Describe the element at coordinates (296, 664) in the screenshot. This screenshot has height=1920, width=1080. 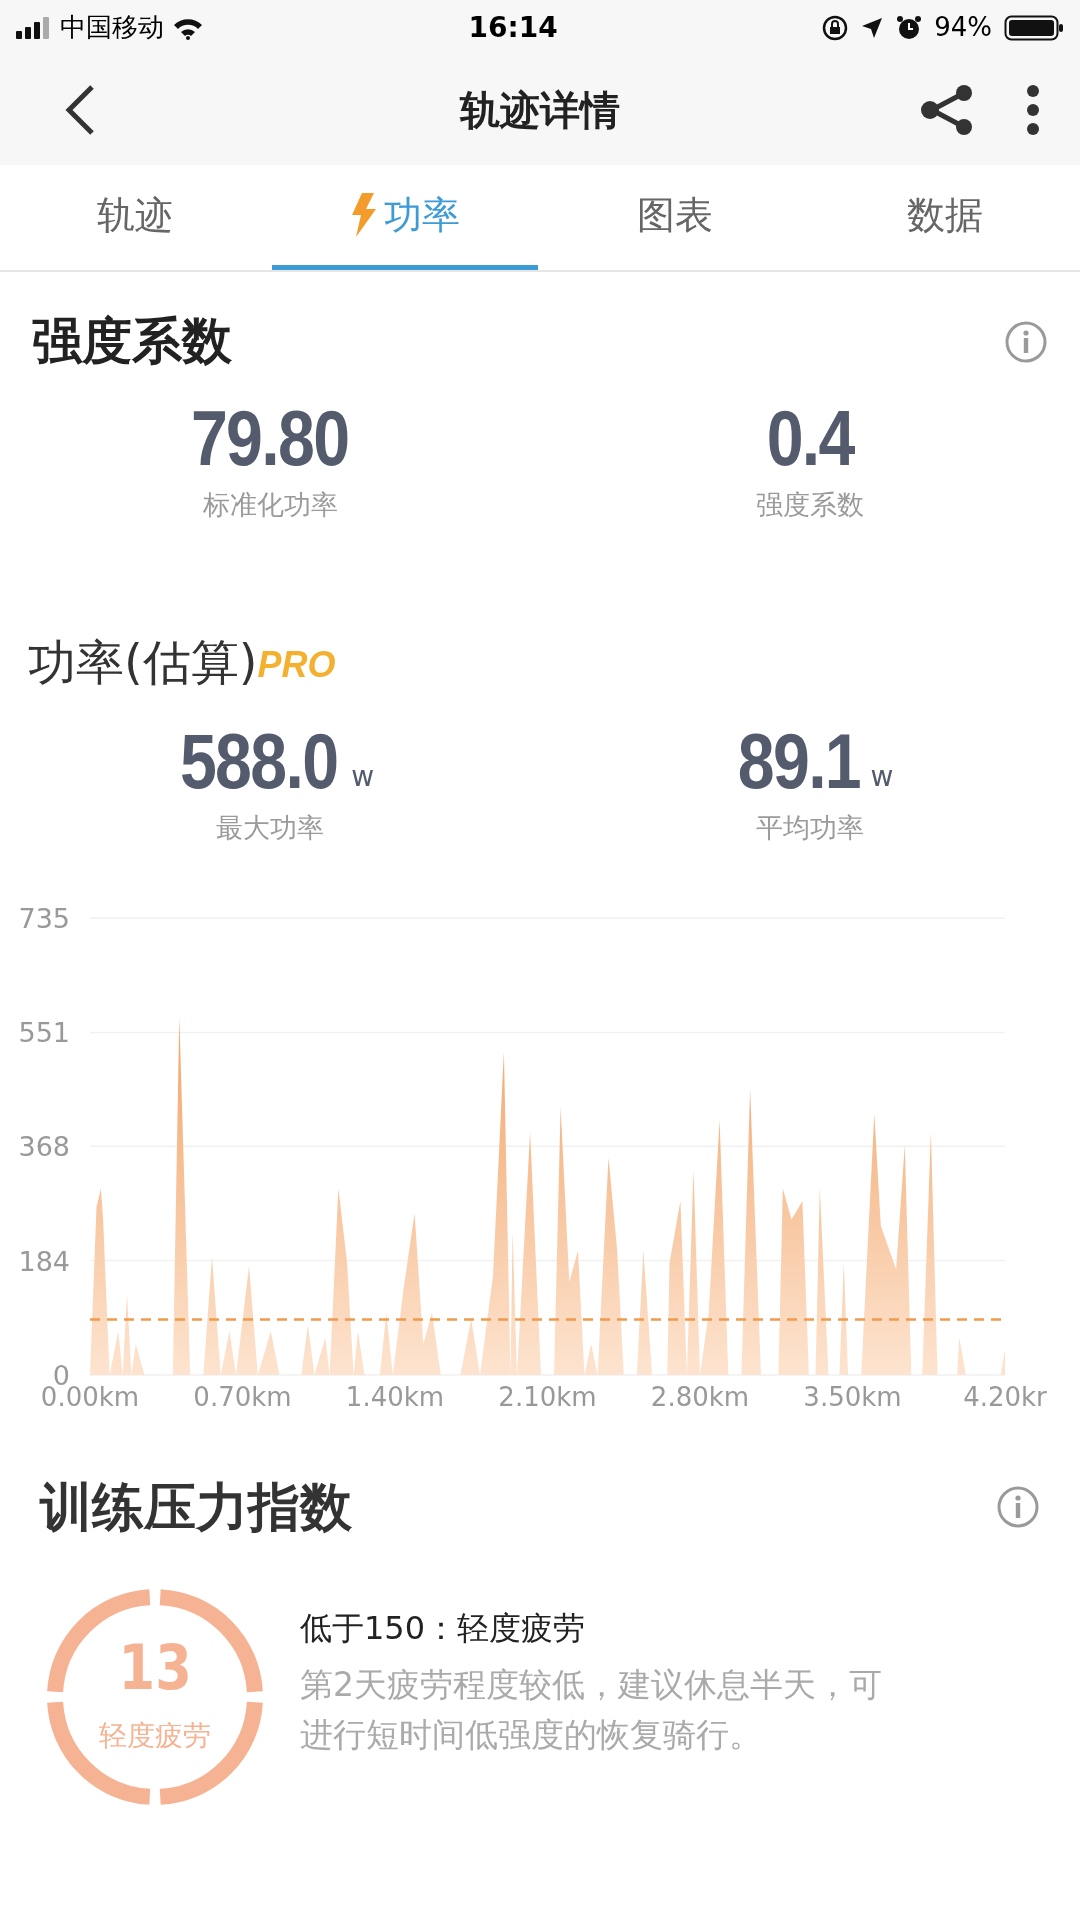
I see `pro-label: PRO` at that location.